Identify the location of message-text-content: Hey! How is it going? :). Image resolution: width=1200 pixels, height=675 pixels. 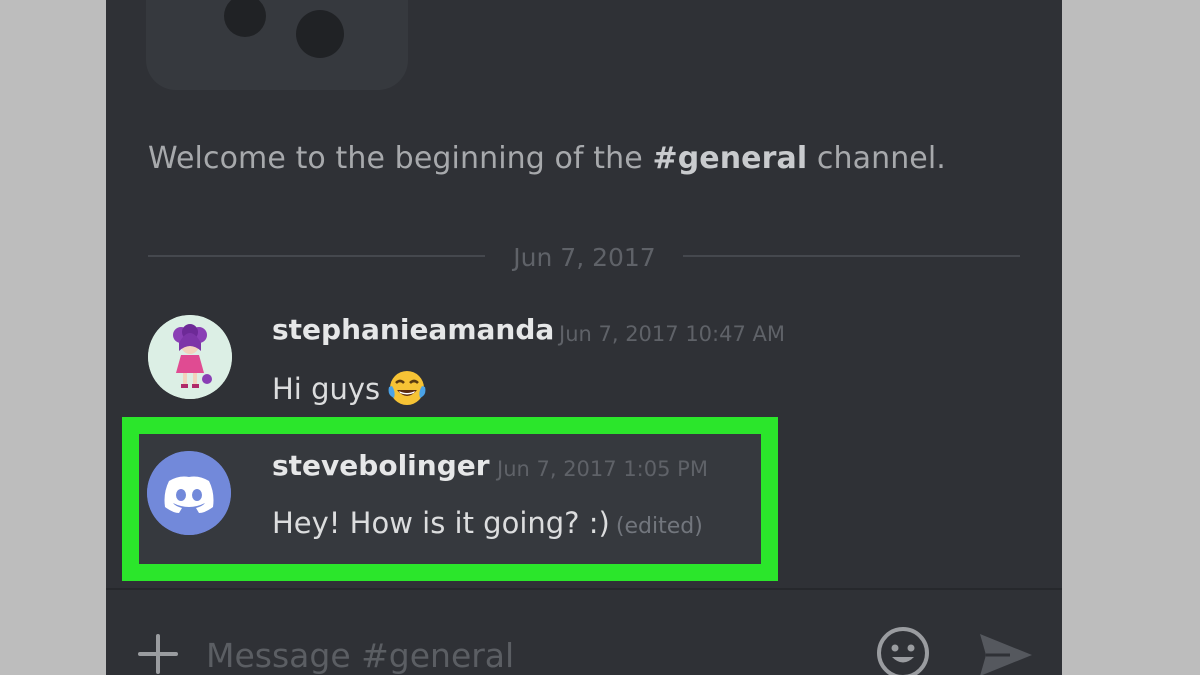
(441, 523).